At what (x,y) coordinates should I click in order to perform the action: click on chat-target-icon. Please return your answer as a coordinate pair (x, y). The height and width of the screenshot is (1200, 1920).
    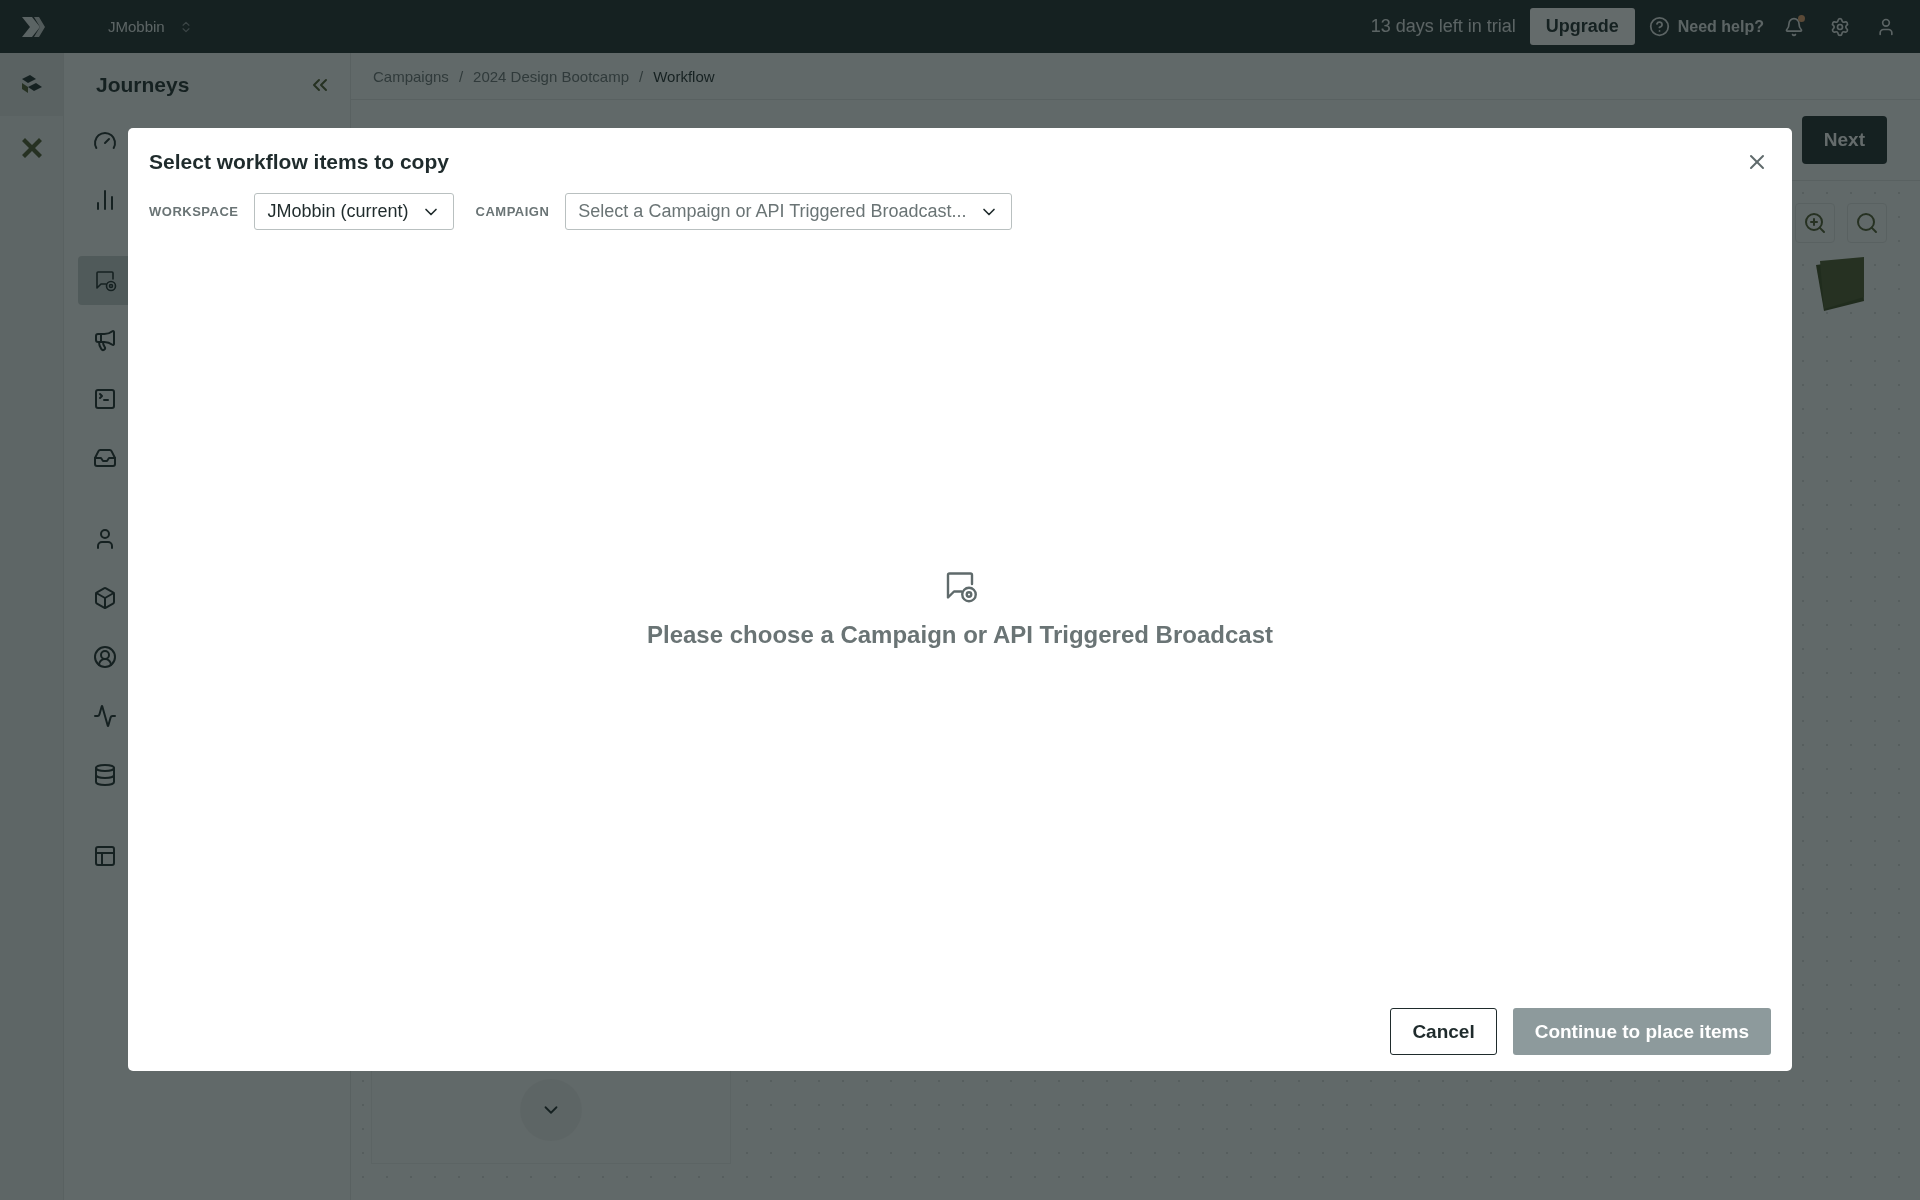
    Looking at the image, I should click on (105, 280).